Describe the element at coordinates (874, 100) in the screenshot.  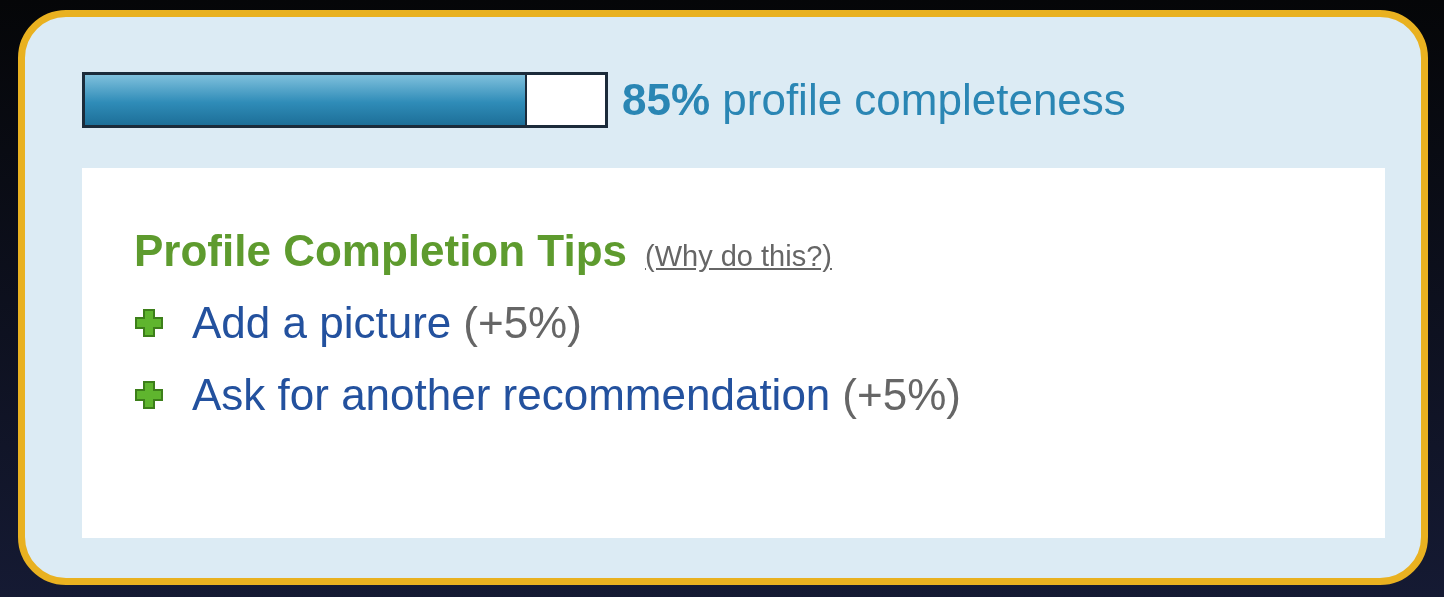
I see `completeness-text: 85% profile completeness` at that location.